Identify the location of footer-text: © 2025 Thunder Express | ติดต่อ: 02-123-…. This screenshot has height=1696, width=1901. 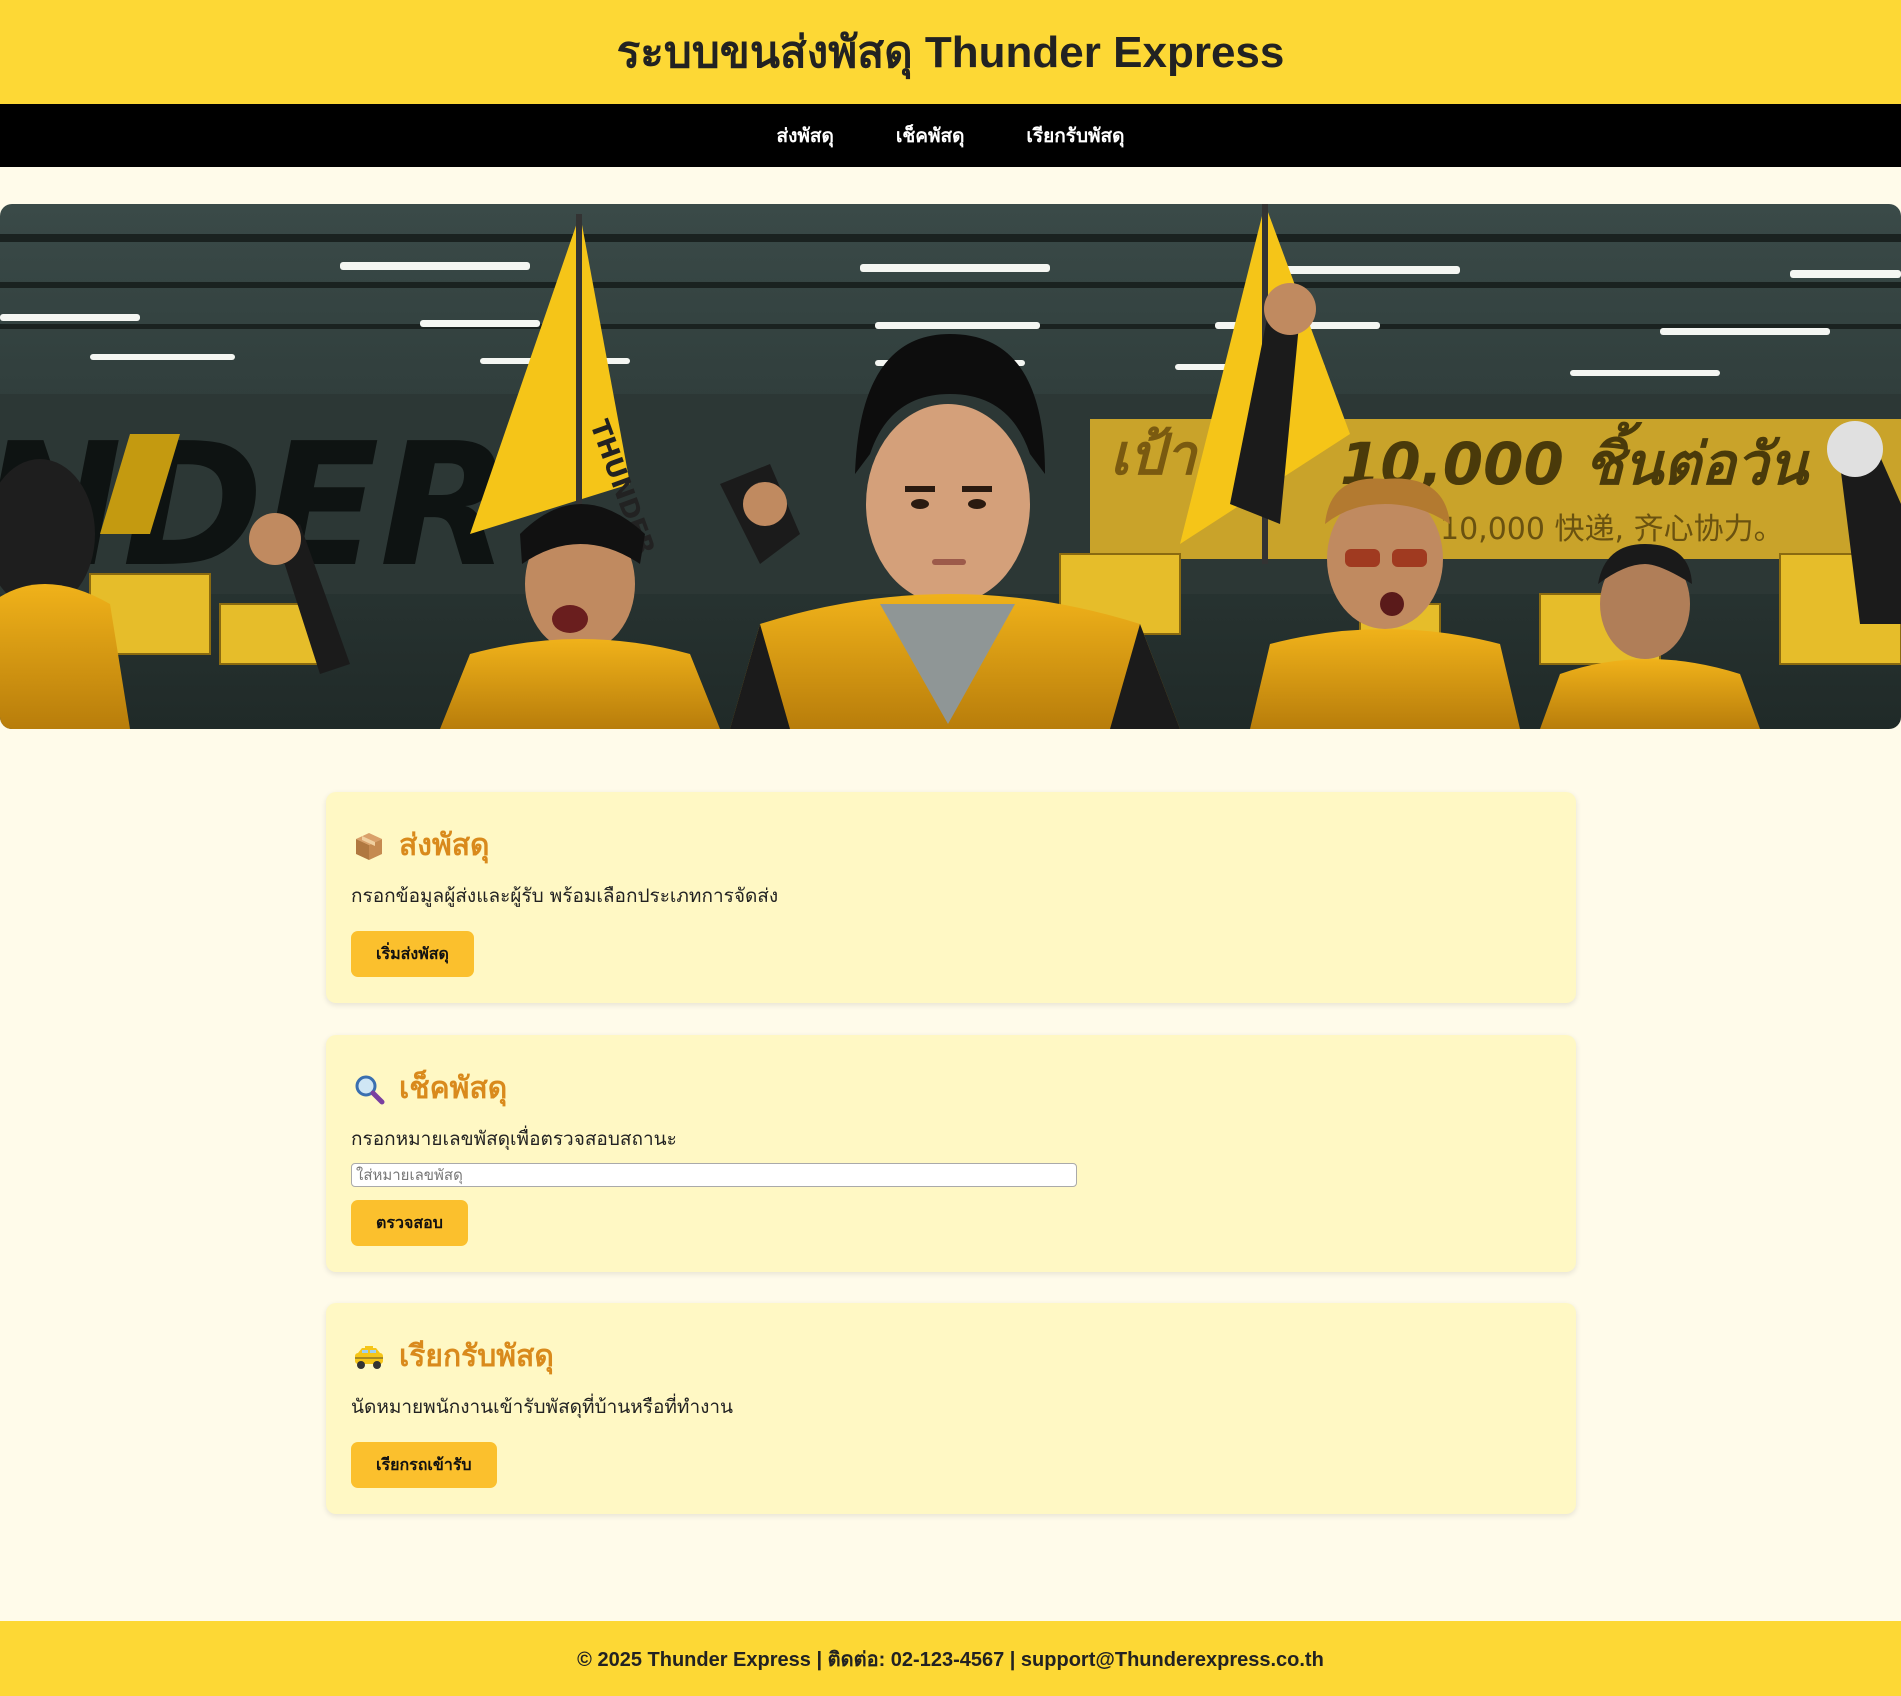
(950, 1659).